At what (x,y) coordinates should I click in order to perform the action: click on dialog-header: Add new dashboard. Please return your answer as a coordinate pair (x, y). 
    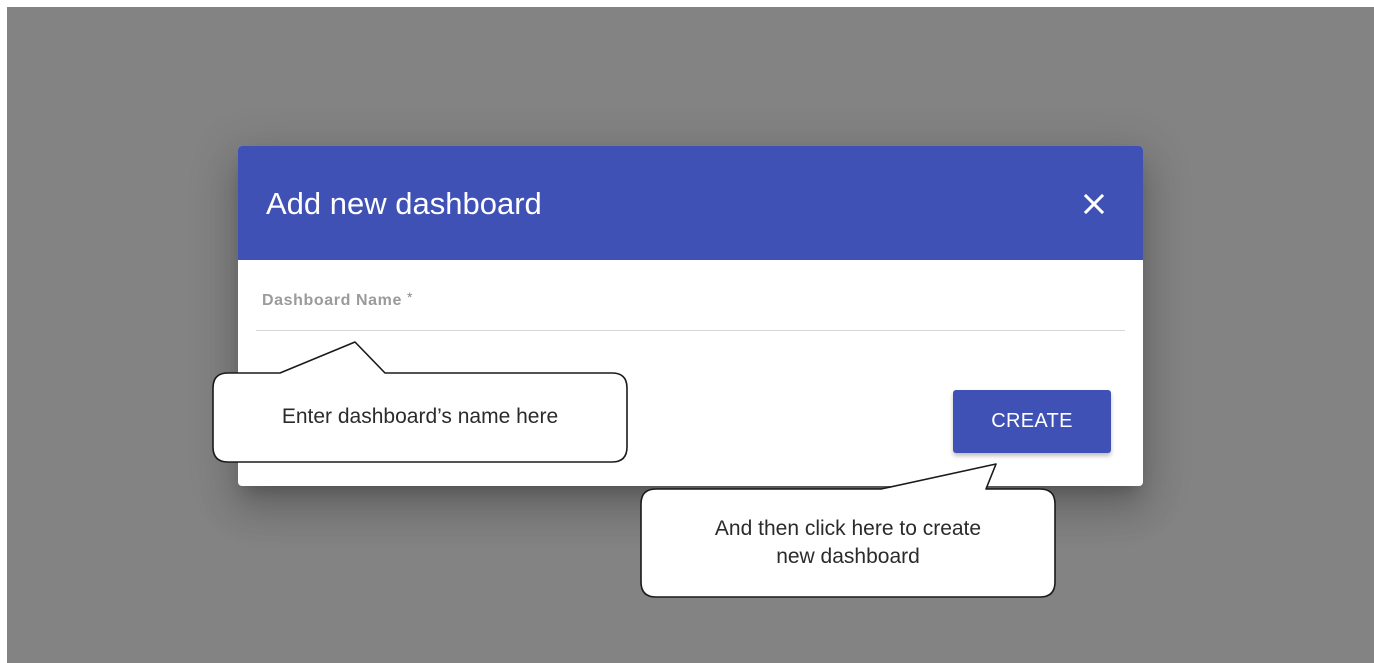
    Looking at the image, I should click on (690, 203).